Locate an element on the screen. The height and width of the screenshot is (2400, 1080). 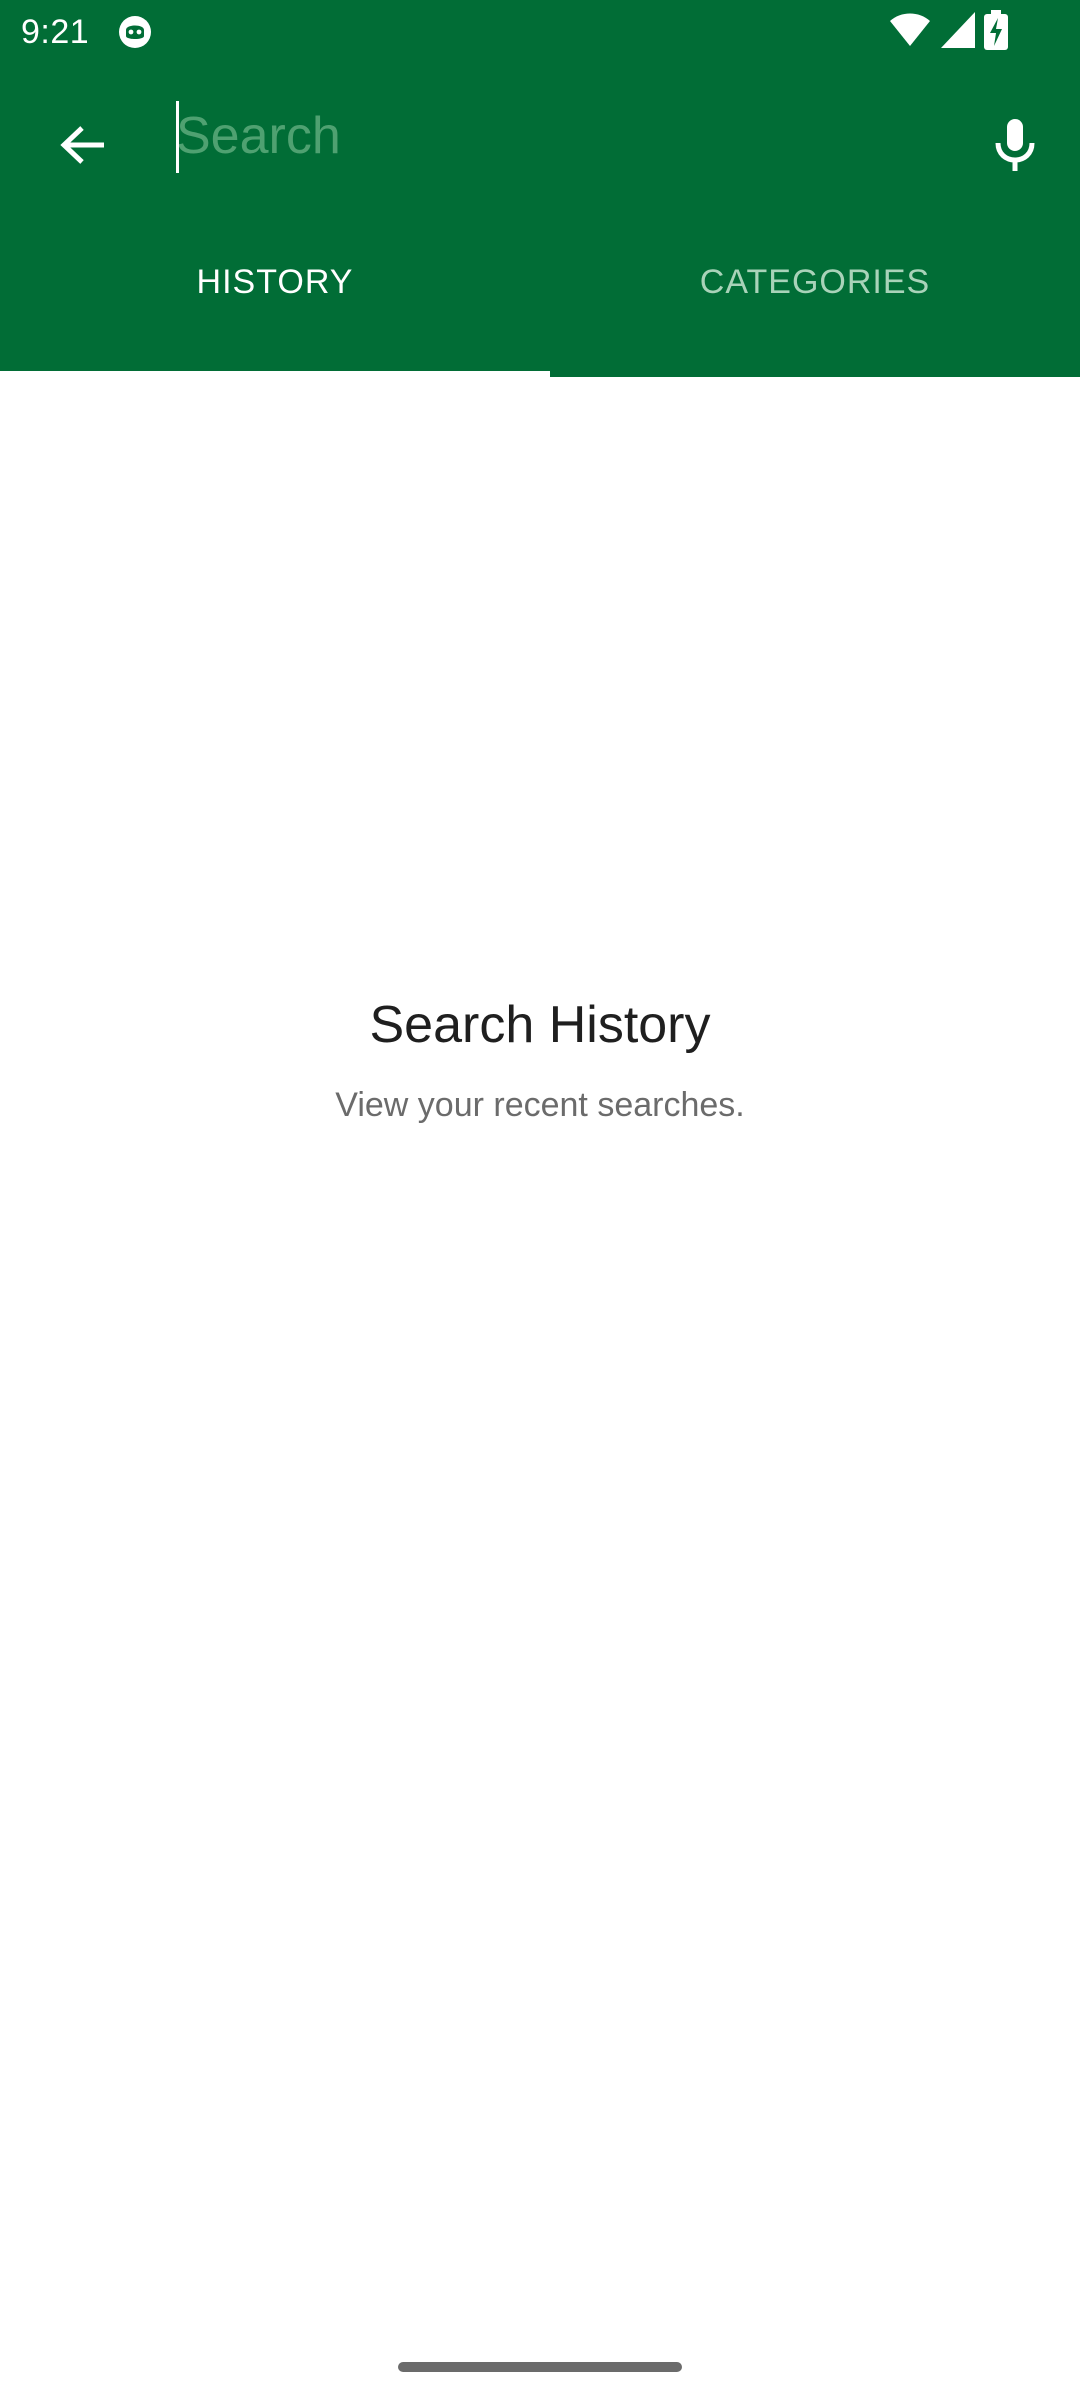
arrow-back-icon is located at coordinates (82, 145).